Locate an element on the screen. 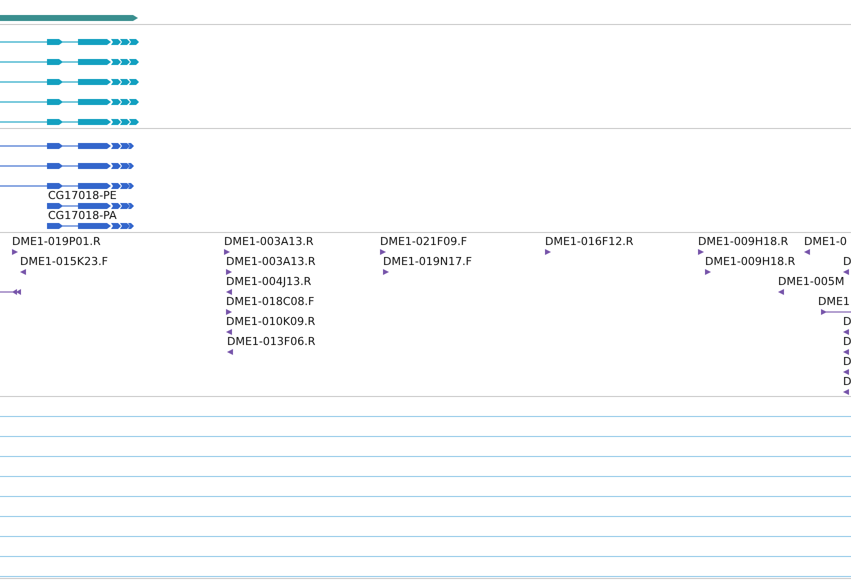 This screenshot has height=580, width=851. transcript-label: CG17018-PE is located at coordinates (82, 195).